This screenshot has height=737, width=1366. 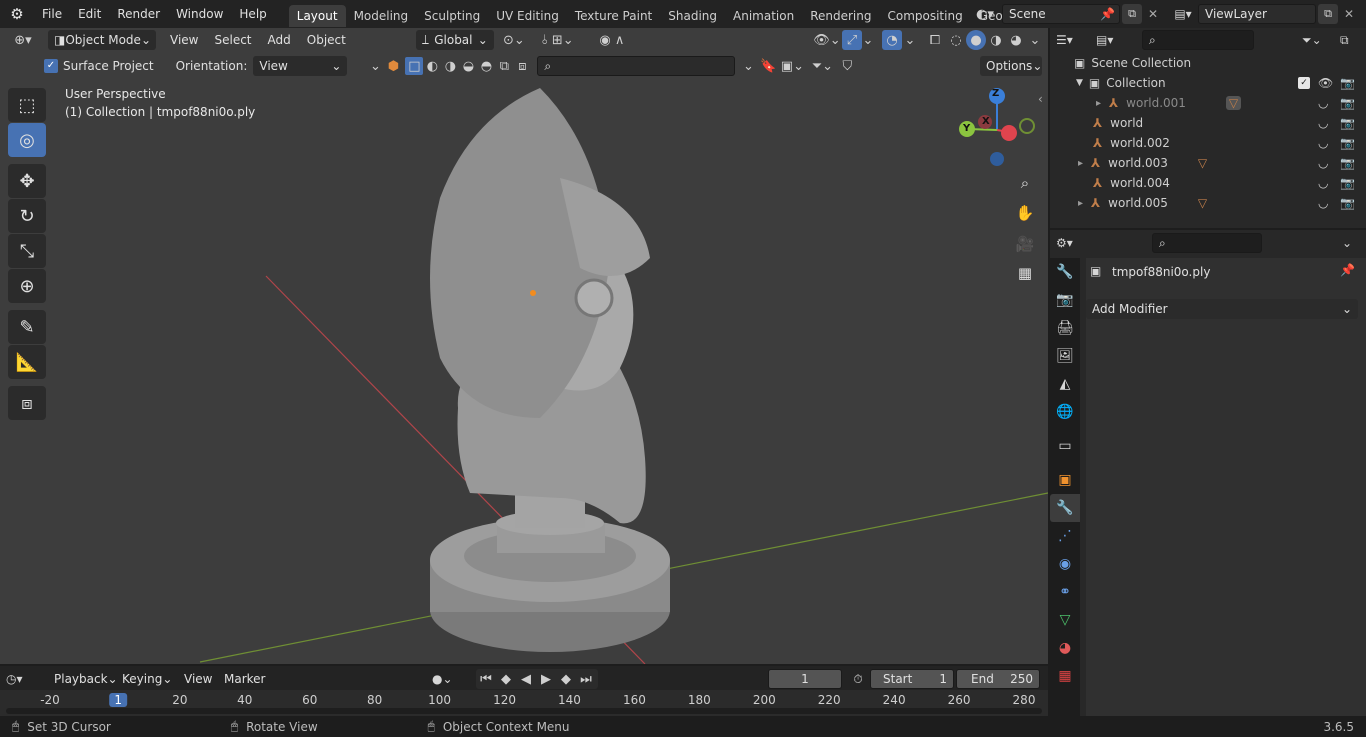 I want to click on outliner-collection-row: ▼ ▣ Collection ✓ 👁 📷, so click(x=1208, y=83).